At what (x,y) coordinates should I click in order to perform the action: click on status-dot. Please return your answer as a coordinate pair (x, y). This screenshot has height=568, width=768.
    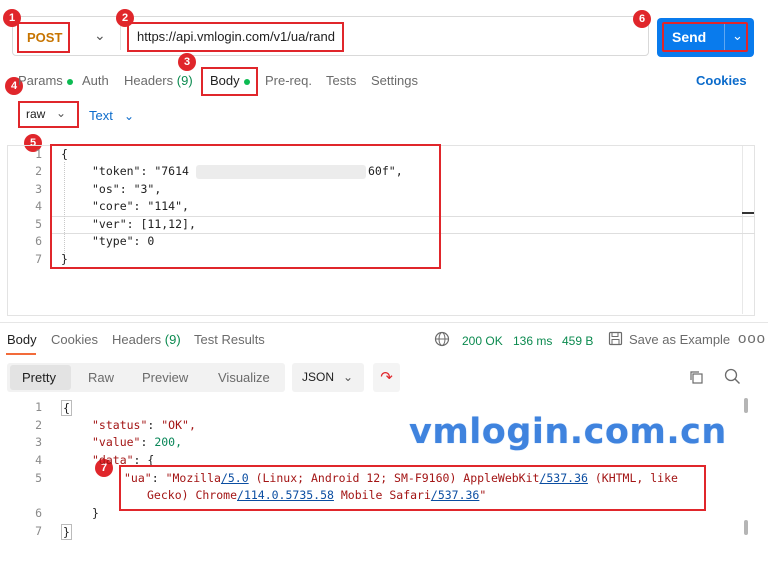
    Looking at the image, I should click on (69, 81).